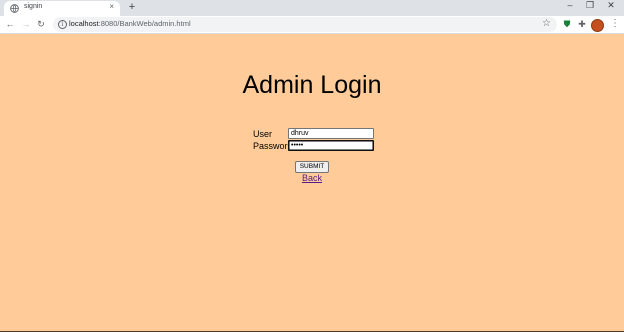 The image size is (624, 332). I want to click on reload-icon: ↻, so click(41, 24).